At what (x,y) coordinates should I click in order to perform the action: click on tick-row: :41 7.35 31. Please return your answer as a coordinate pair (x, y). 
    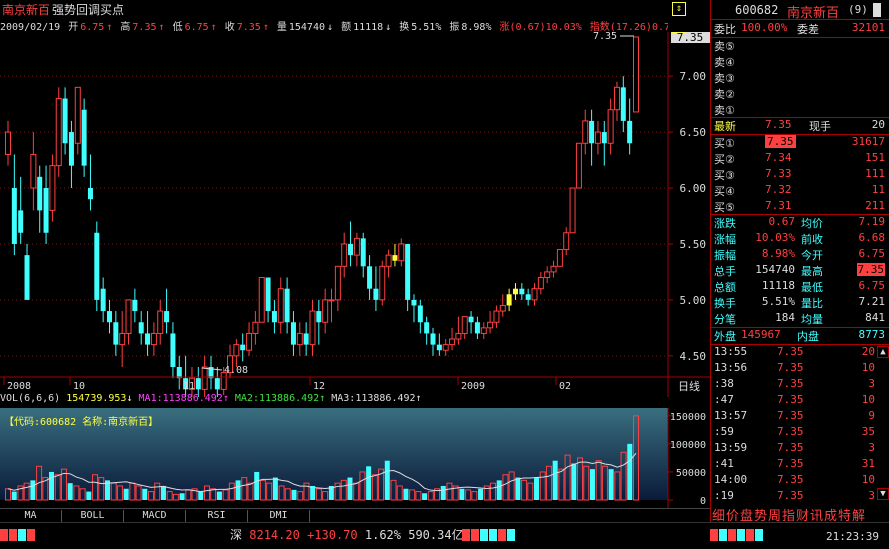
    Looking at the image, I should click on (799, 464).